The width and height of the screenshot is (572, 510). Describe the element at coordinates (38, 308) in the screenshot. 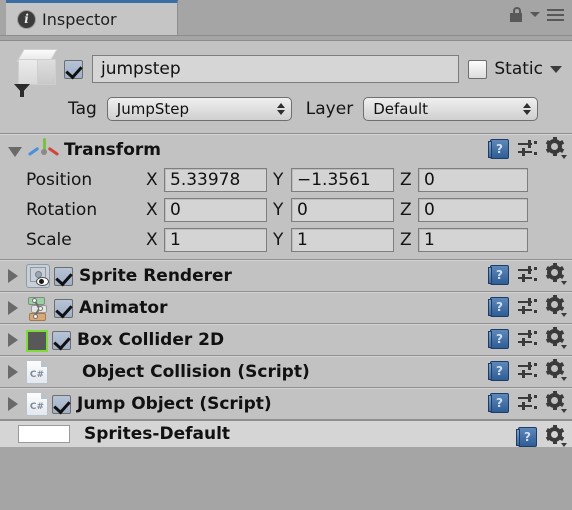

I see `animator-icon` at that location.